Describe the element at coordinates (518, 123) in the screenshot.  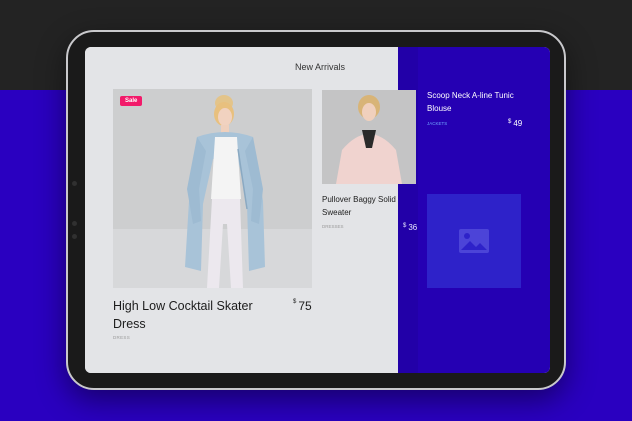
I see `price-value: 49` at that location.